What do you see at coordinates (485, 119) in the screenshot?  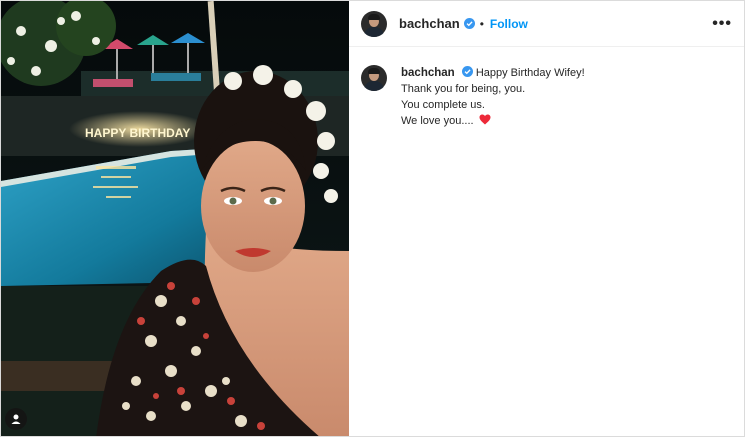 I see `red-heart-icon` at bounding box center [485, 119].